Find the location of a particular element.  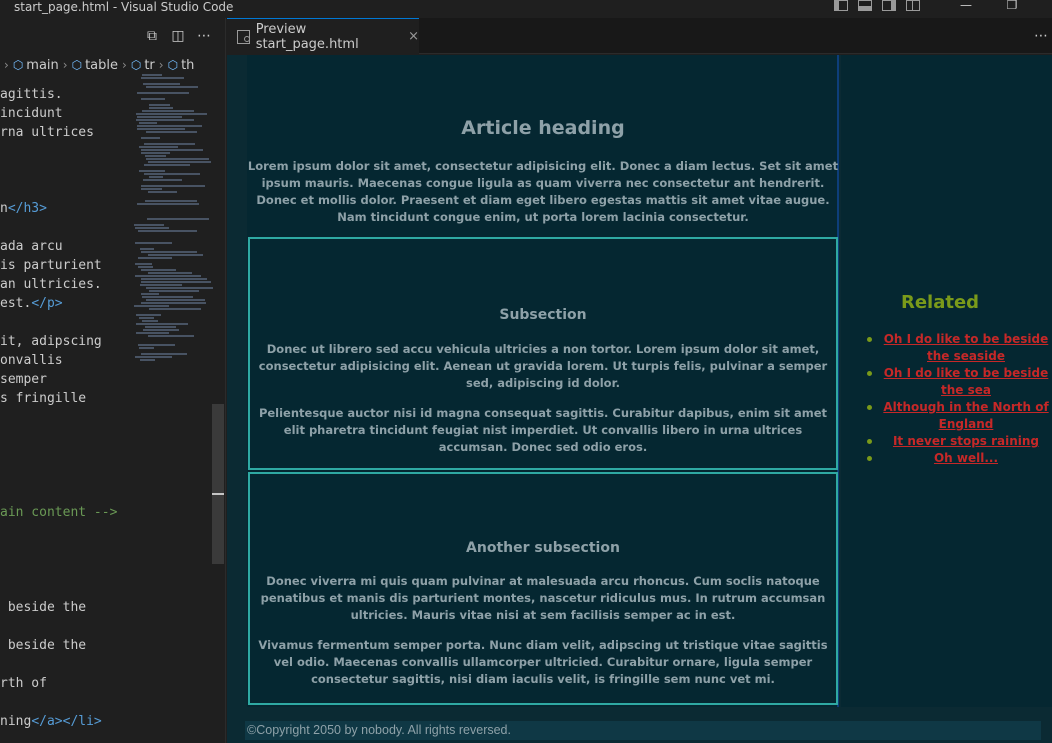

code-line: ada arcu is located at coordinates (31, 246).